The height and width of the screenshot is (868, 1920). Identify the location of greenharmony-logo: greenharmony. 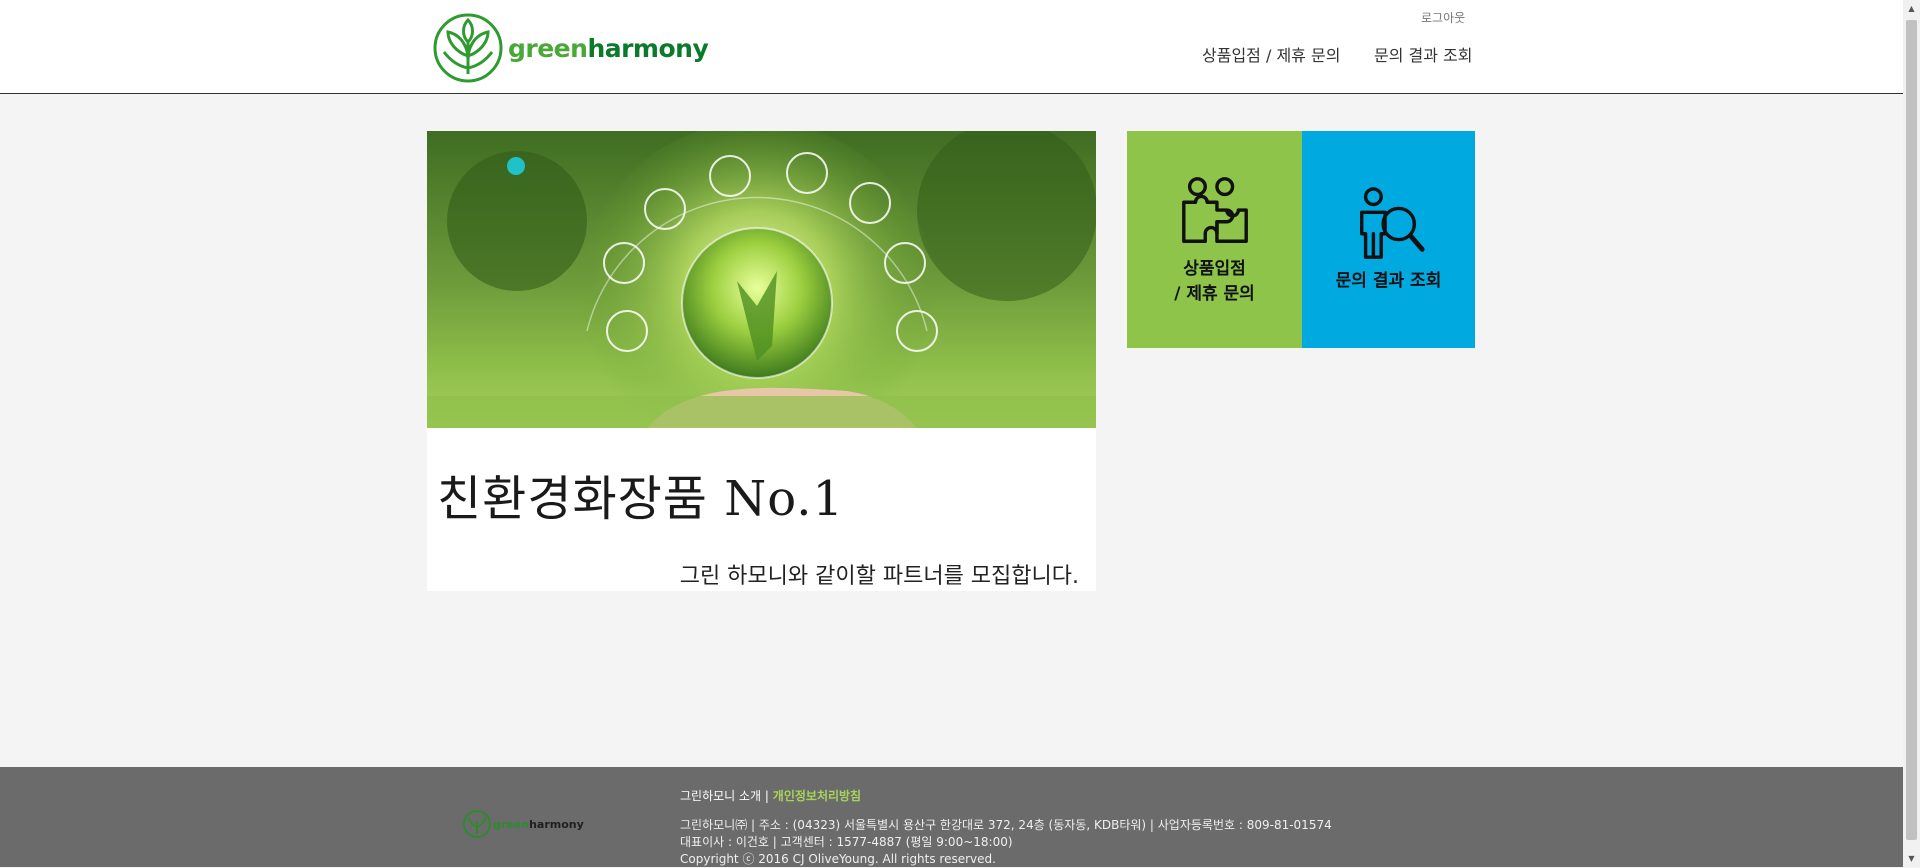
(570, 48).